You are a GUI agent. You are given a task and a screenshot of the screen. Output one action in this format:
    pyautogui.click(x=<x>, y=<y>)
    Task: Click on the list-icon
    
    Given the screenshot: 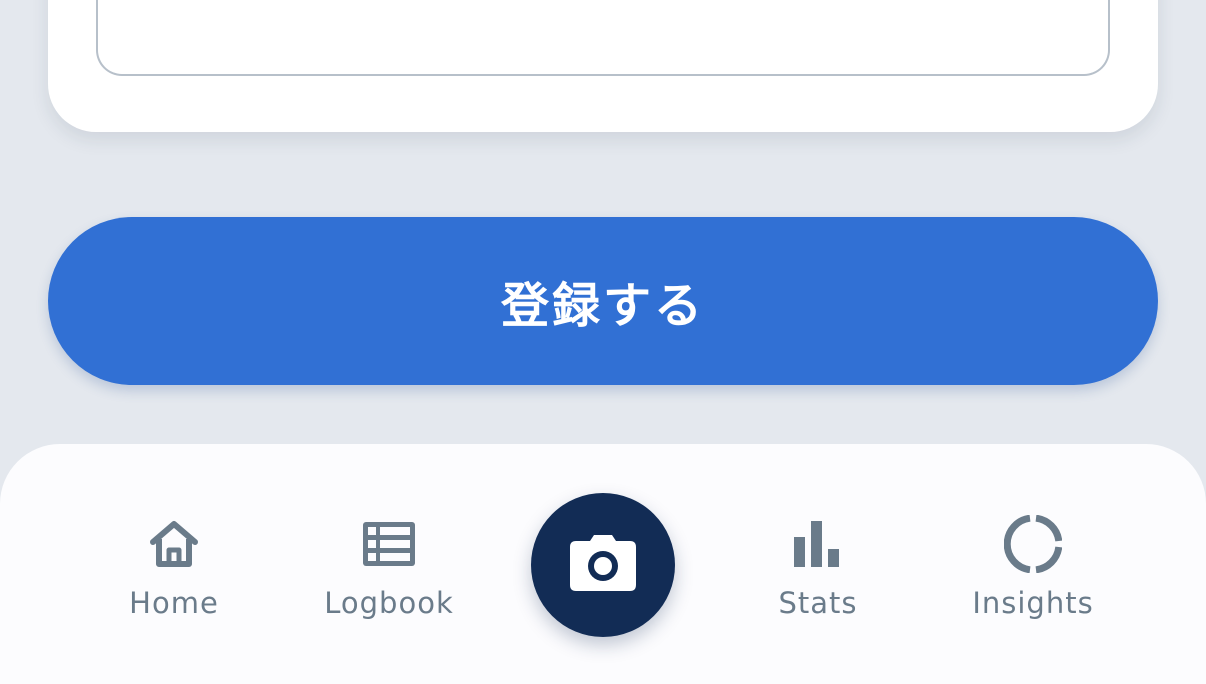 What is the action you would take?
    pyautogui.click(x=389, y=544)
    